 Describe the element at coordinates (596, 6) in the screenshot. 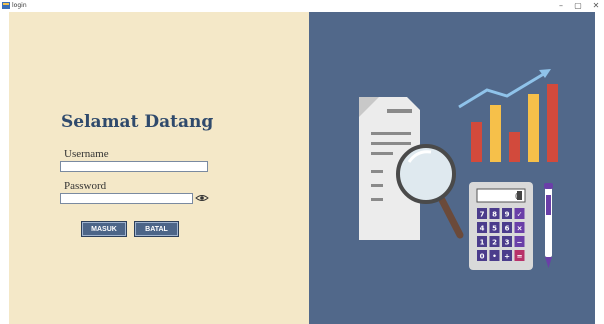

I see `close-button: ✕` at that location.